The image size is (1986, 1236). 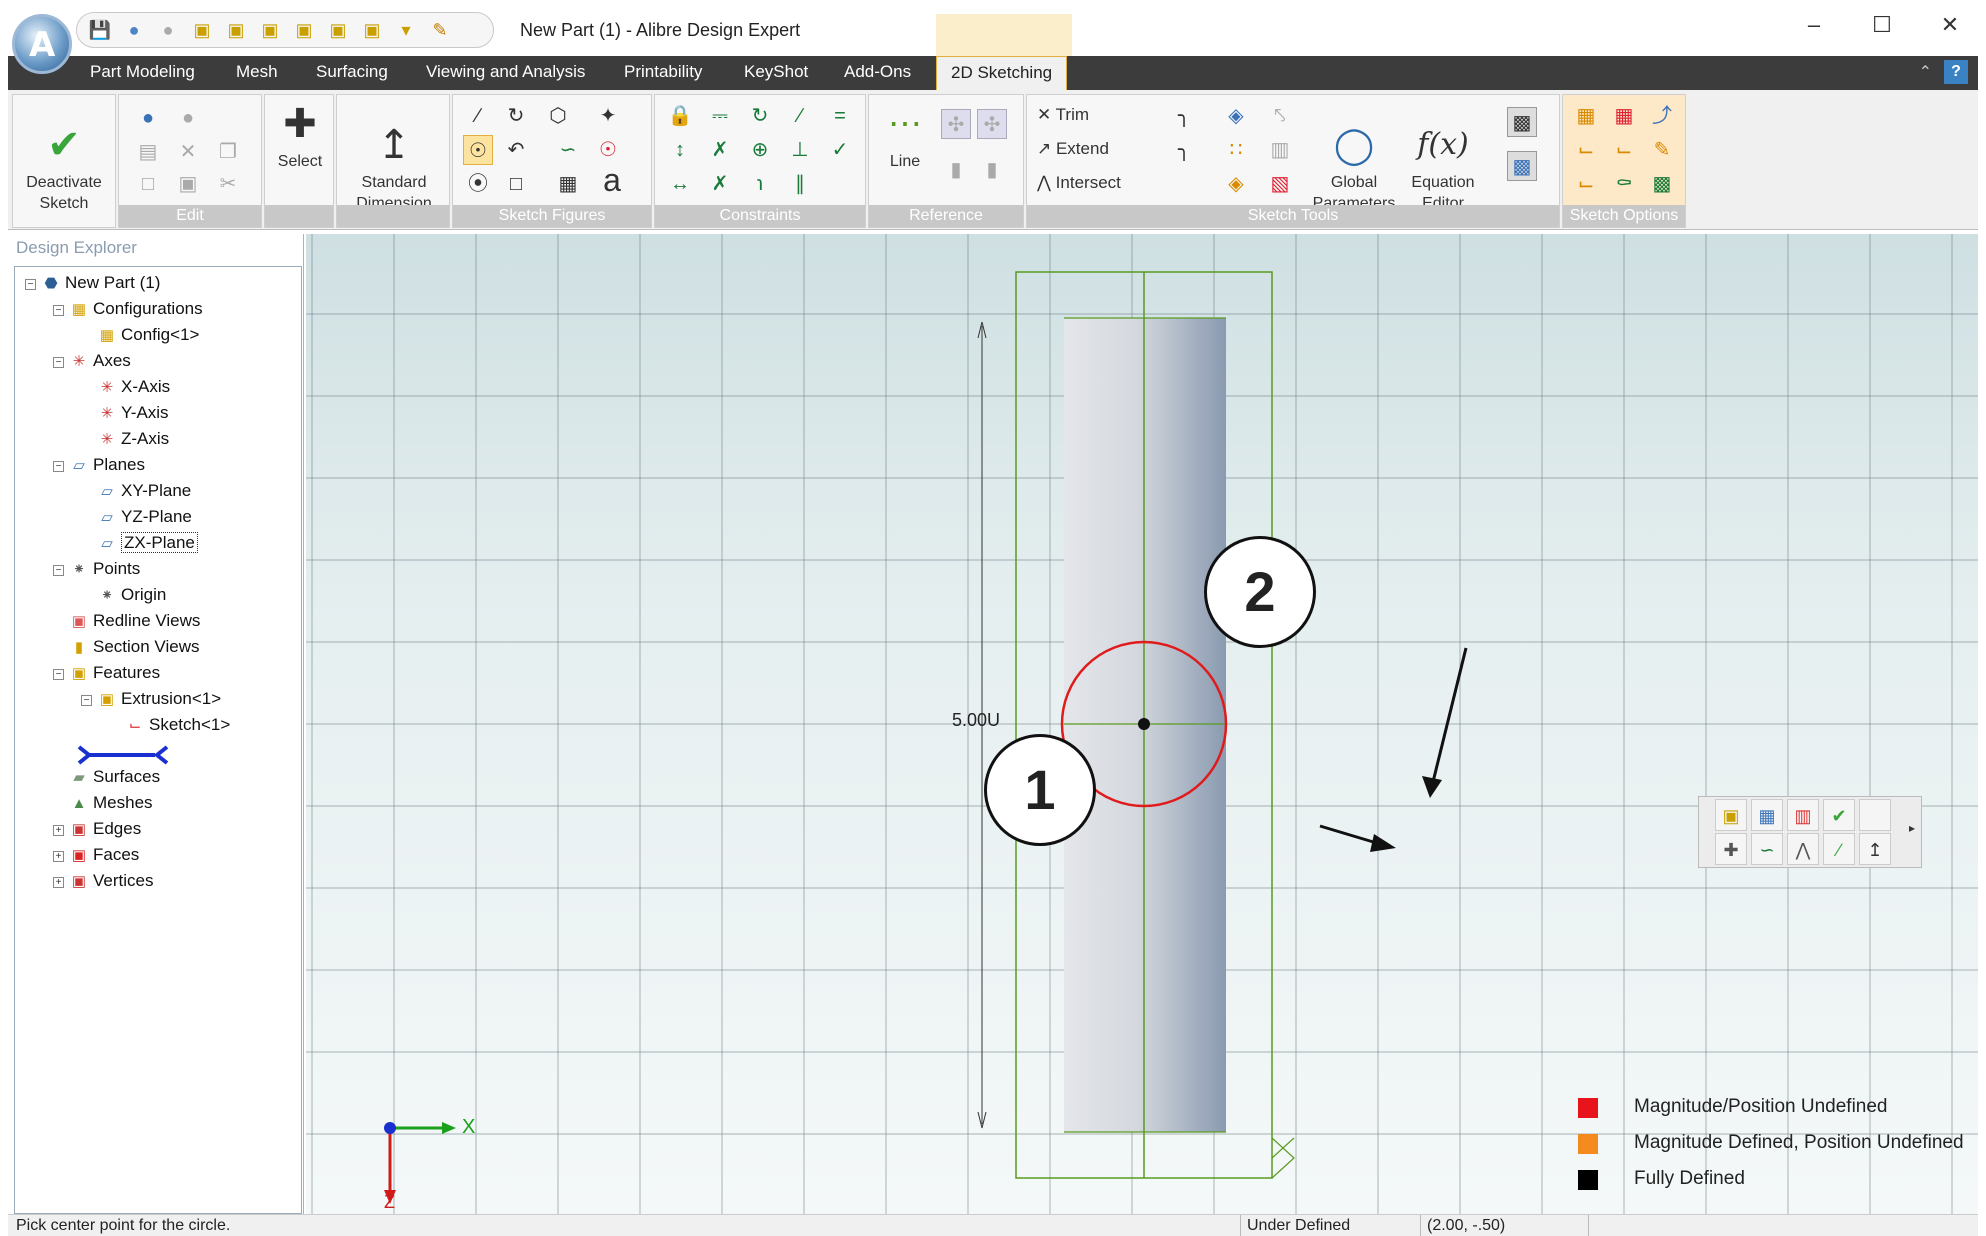 What do you see at coordinates (148, 184) in the screenshot?
I see `copy-icon: □` at bounding box center [148, 184].